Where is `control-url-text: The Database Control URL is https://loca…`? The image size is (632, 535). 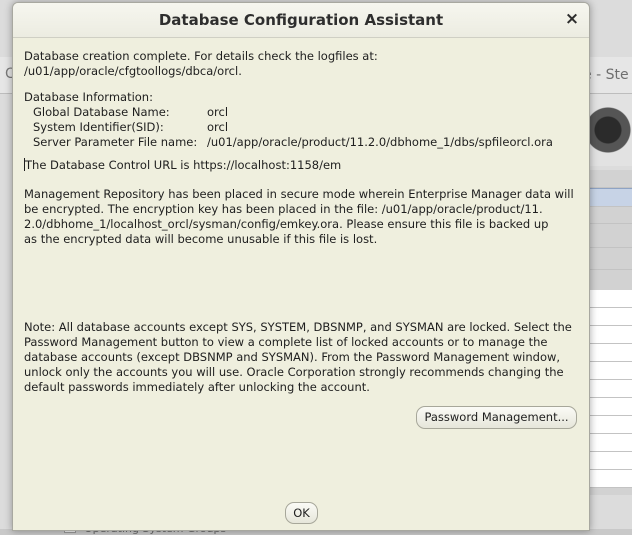
control-url-text: The Database Control URL is https://loca… is located at coordinates (183, 165).